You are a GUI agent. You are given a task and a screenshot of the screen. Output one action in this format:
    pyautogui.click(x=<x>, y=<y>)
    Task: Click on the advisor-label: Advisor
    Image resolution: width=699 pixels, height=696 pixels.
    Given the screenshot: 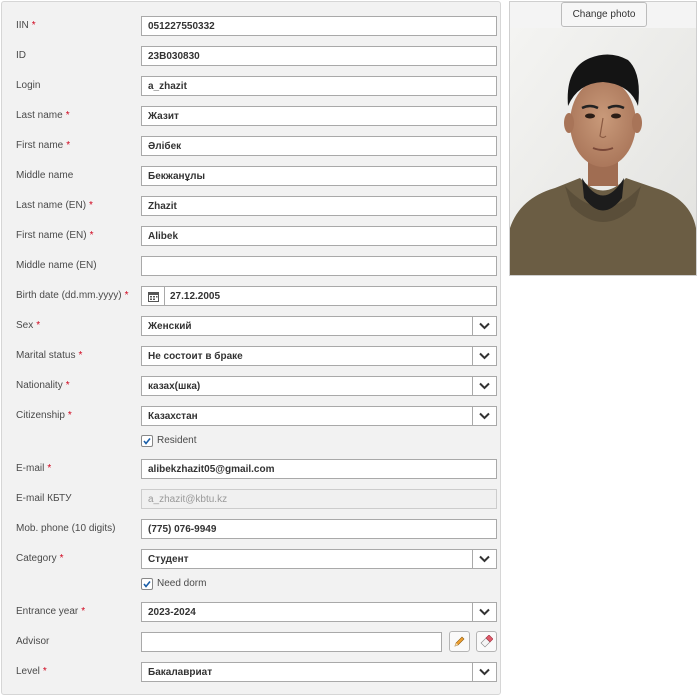 What is the action you would take?
    pyautogui.click(x=33, y=641)
    